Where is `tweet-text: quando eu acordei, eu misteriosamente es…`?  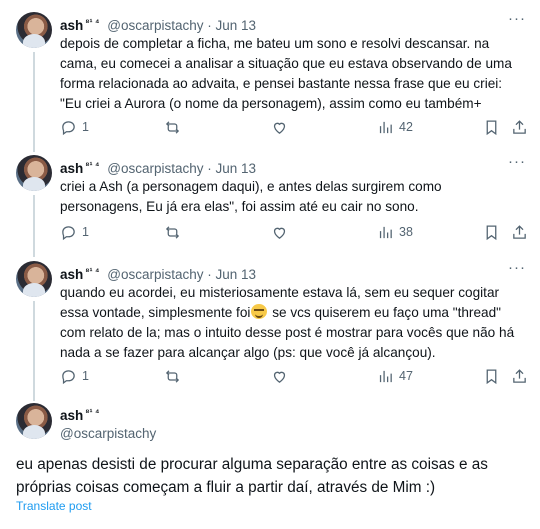
tweet-text: quando eu acordei, eu misteriosamente es… is located at coordinates (293, 323).